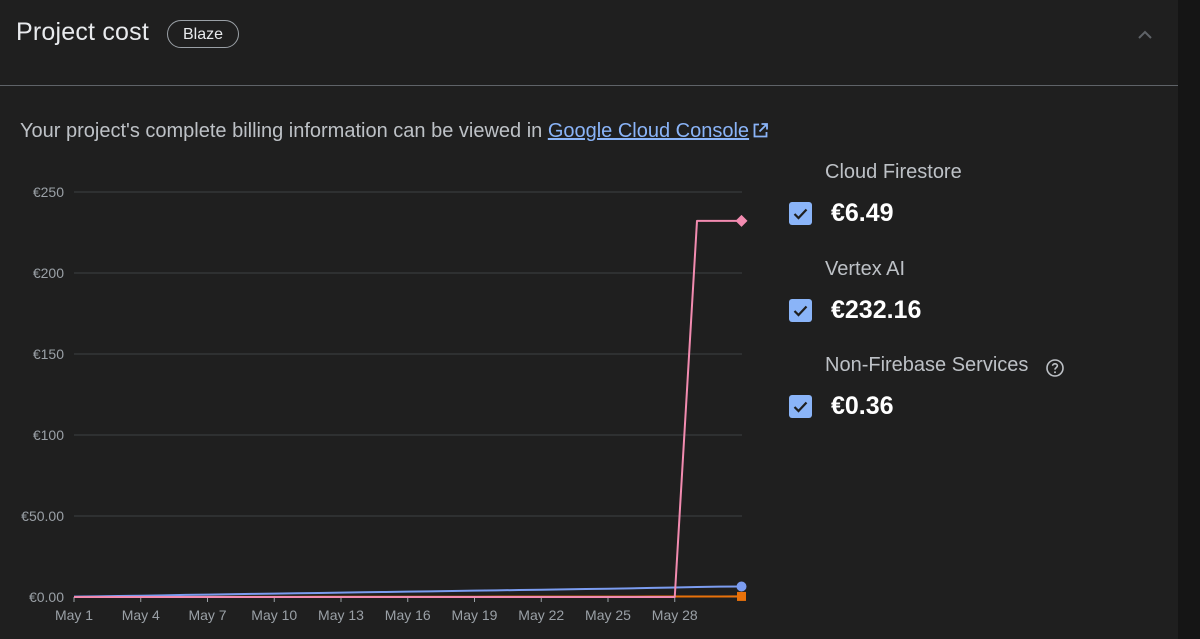  What do you see at coordinates (541, 615) in the screenshot?
I see `x-tick-label: May 22` at bounding box center [541, 615].